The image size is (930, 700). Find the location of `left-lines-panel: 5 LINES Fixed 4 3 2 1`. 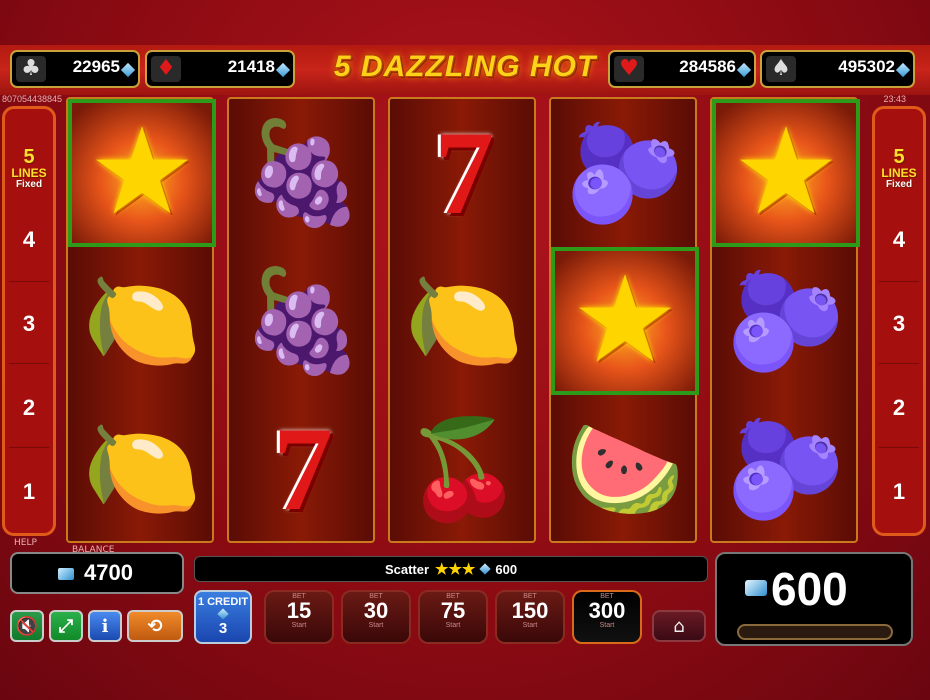

left-lines-panel: 5 LINES Fixed 4 3 2 1 is located at coordinates (29, 321).